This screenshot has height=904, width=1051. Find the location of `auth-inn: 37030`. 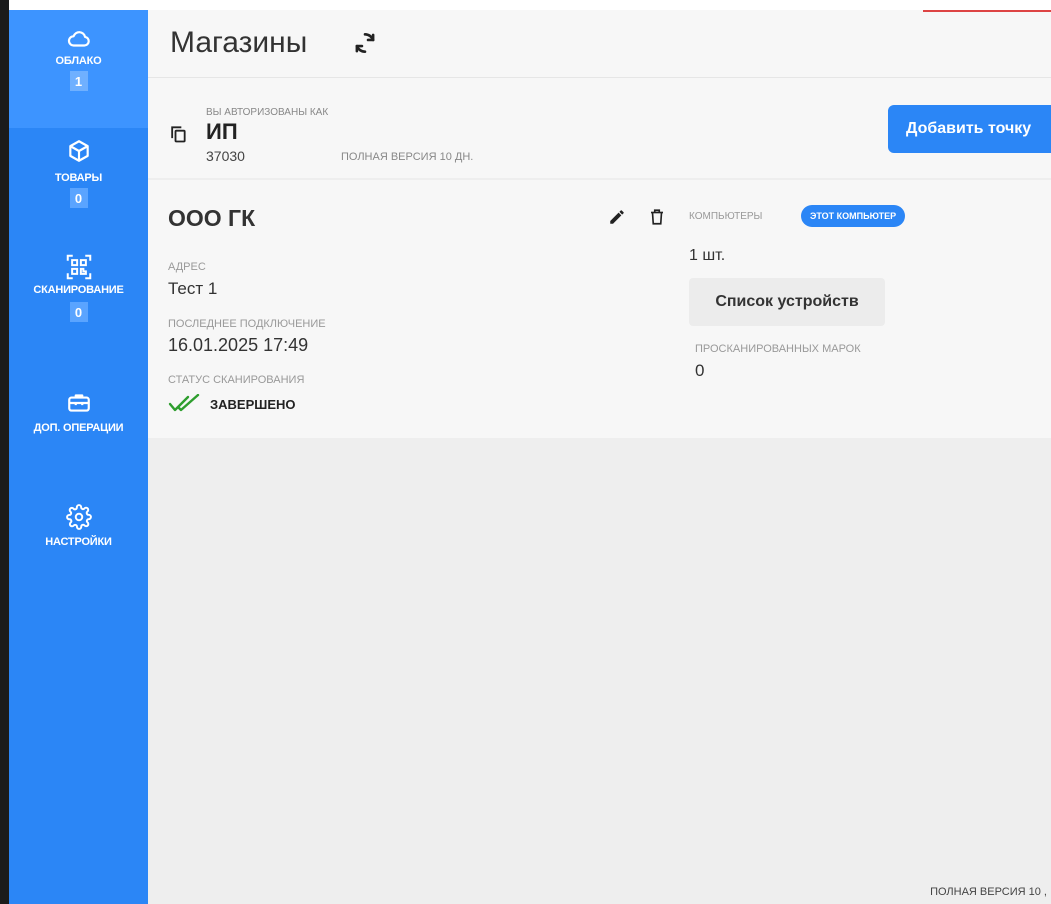

auth-inn: 37030 is located at coordinates (225, 156).